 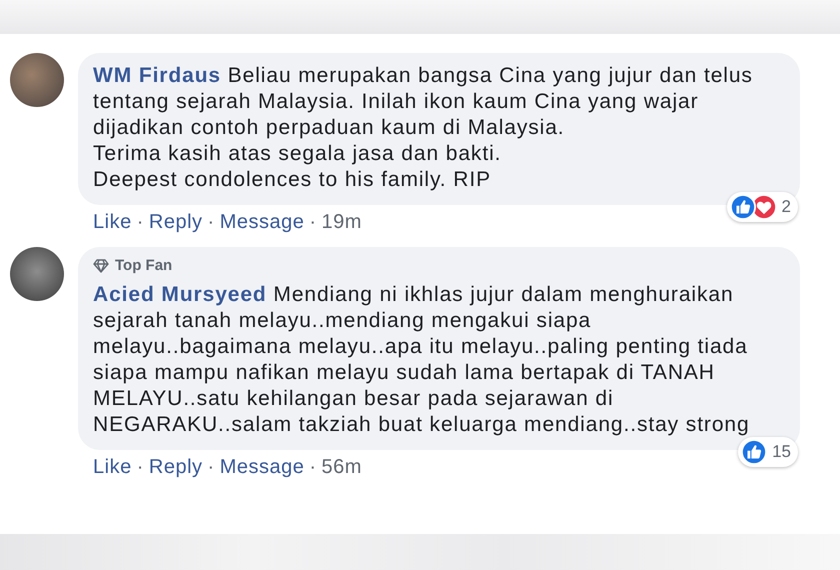 What do you see at coordinates (342, 467) in the screenshot?
I see `comment-time: 56m` at bounding box center [342, 467].